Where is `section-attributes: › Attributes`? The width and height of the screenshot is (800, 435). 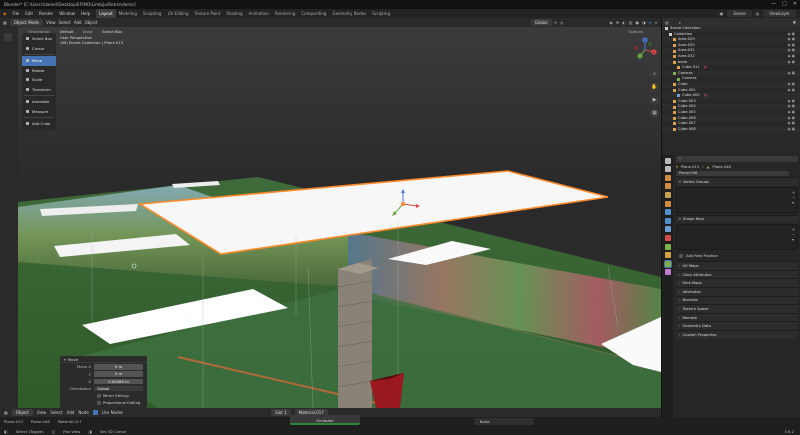 section-attributes: › Attributes is located at coordinates (737, 291).